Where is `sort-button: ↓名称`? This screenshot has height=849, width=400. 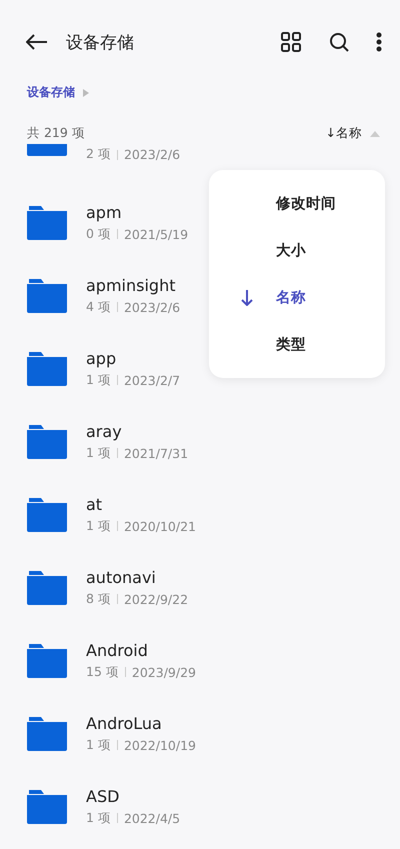 sort-button: ↓名称 is located at coordinates (353, 133).